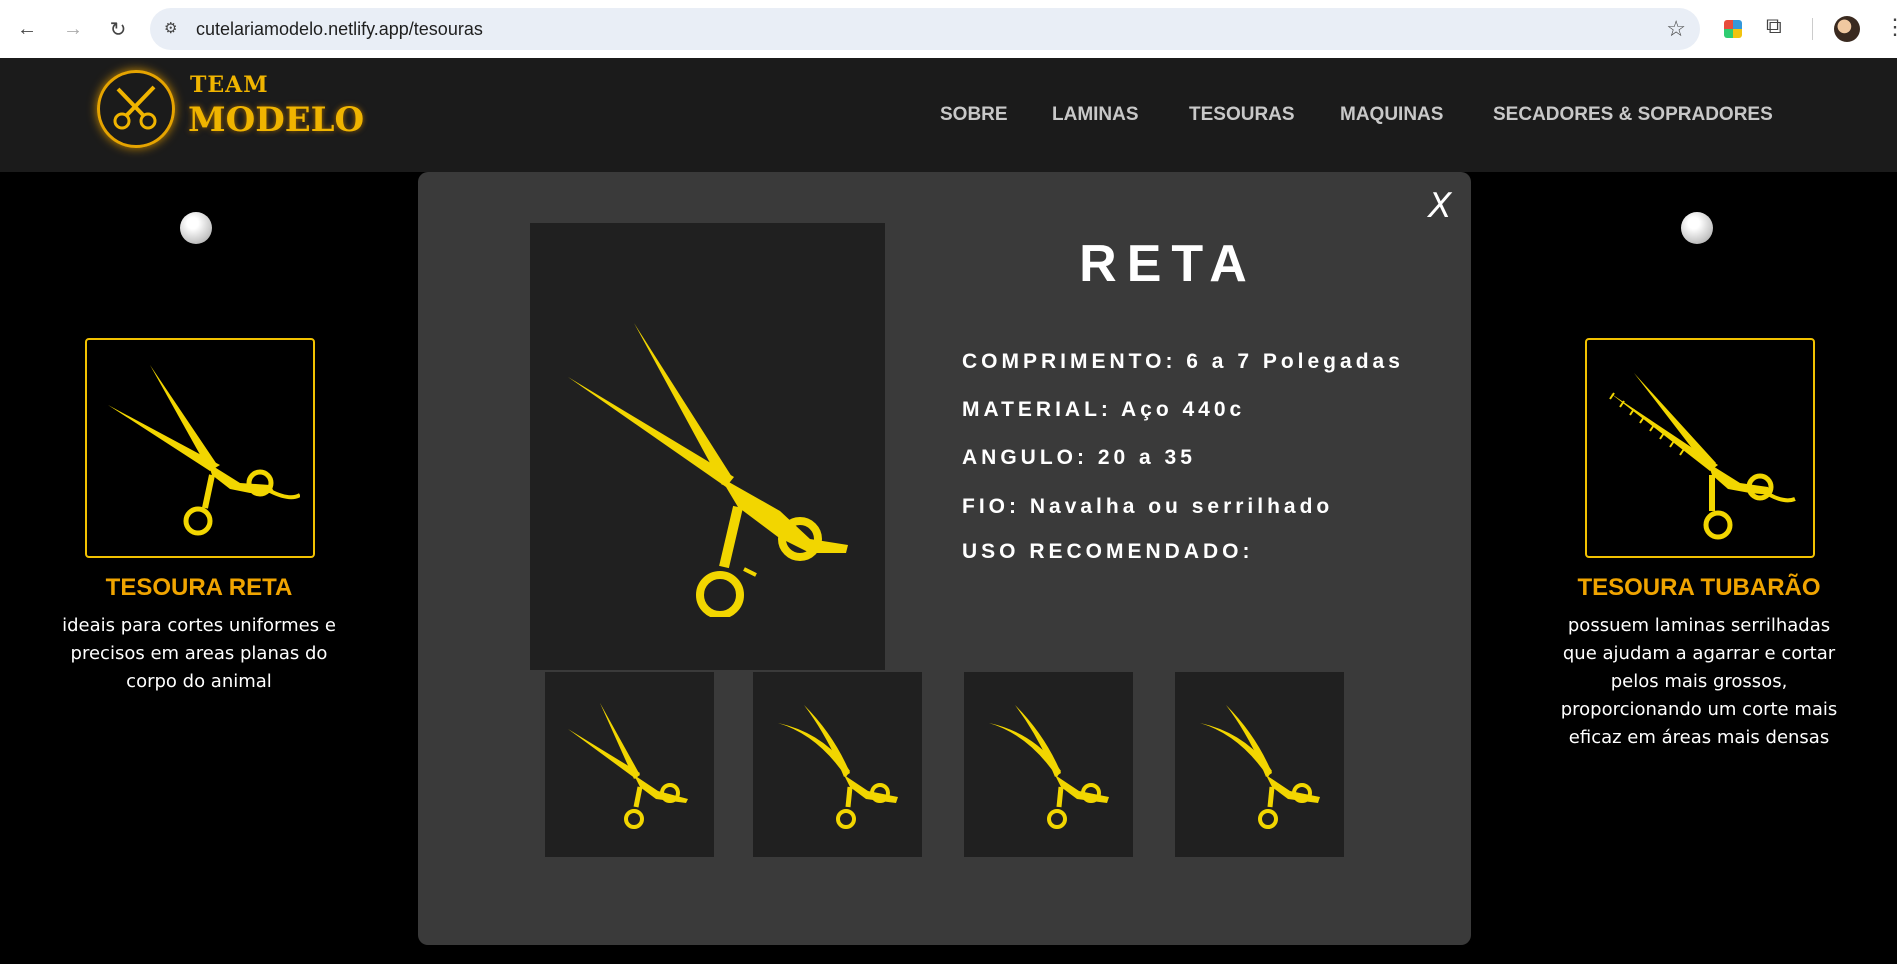 Image resolution: width=1897 pixels, height=964 pixels. I want to click on toolbar-divider, so click(1812, 29).